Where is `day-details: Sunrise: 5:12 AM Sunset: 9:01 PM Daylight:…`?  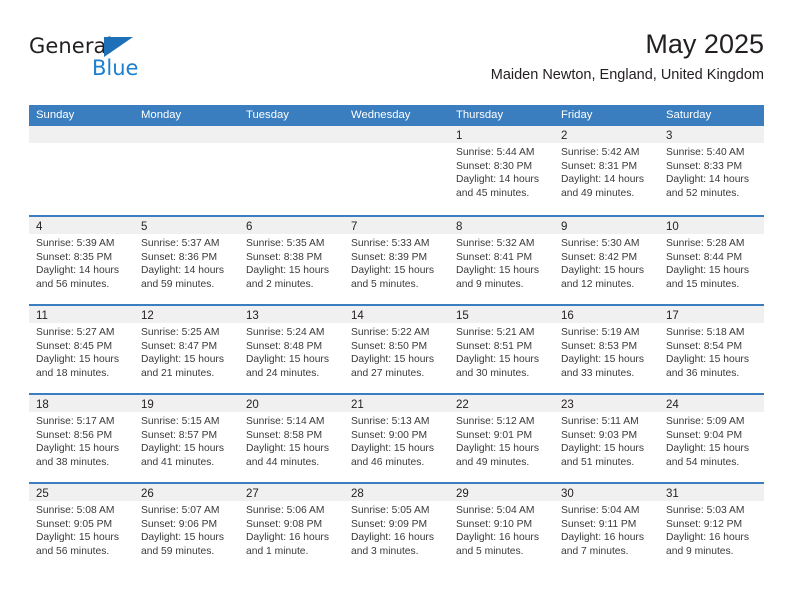
day-details: Sunrise: 5:12 AM Sunset: 9:01 PM Daylight:… is located at coordinates (501, 440).